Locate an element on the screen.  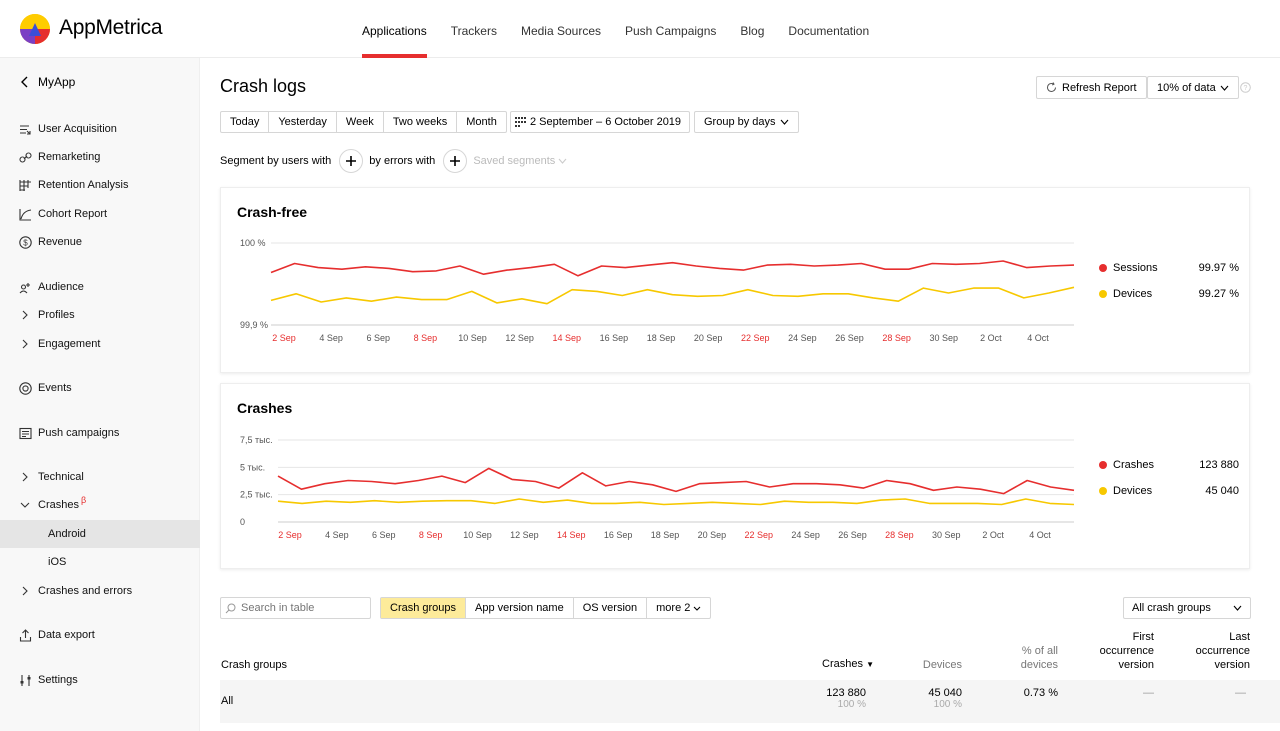
sidebar-item-retention-analysis: Retention Analysis is located at coordinates (100, 185).